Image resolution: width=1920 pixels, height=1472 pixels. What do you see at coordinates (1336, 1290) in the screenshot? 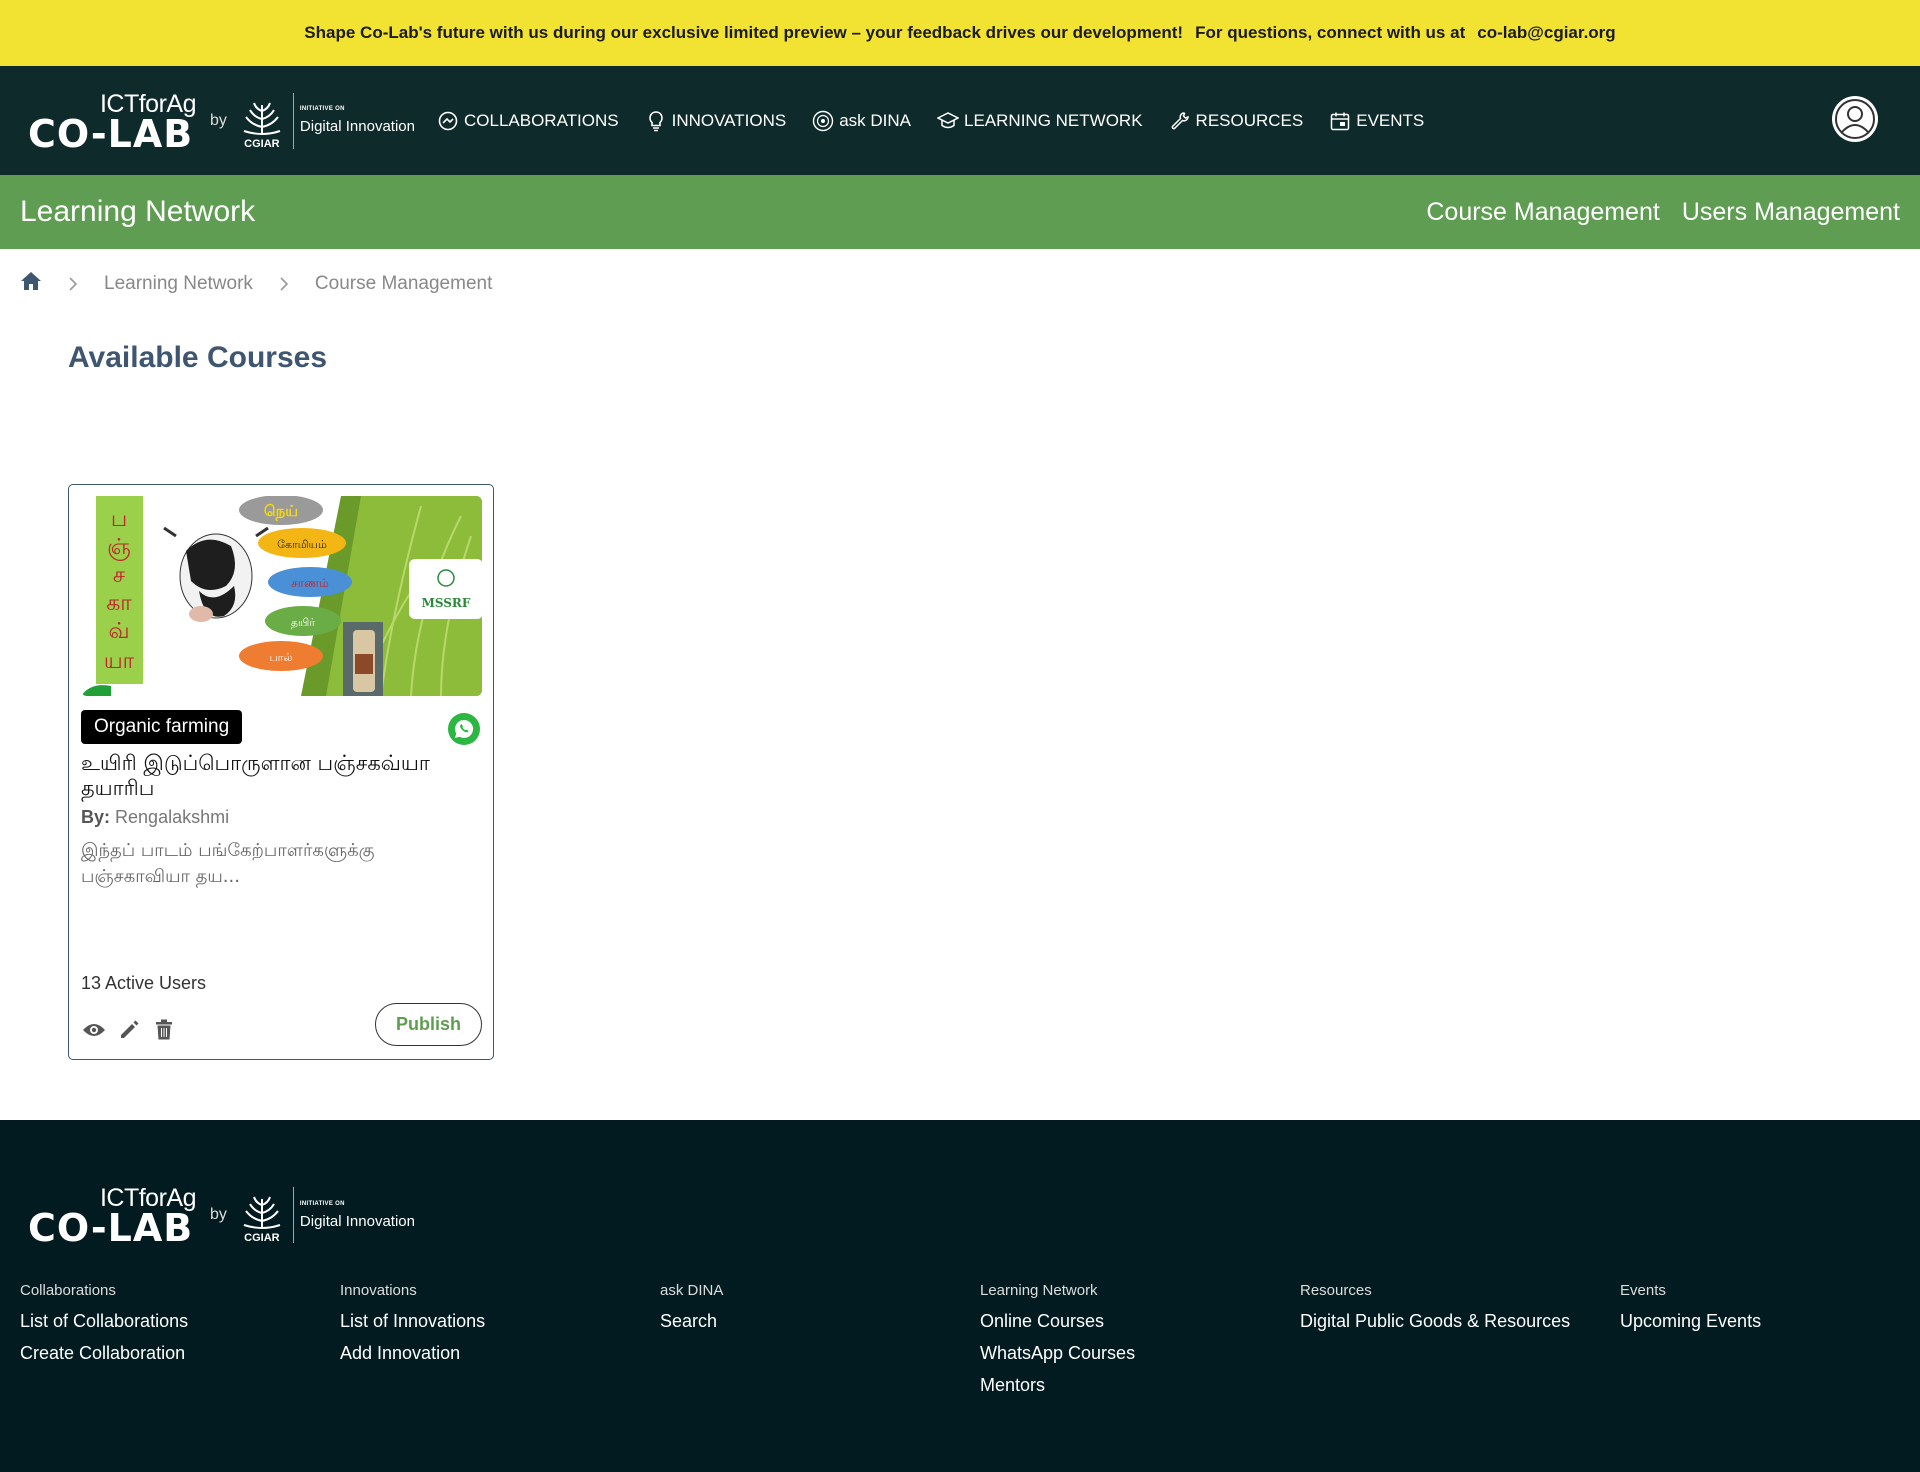
I see `footer-heading: Resources` at bounding box center [1336, 1290].